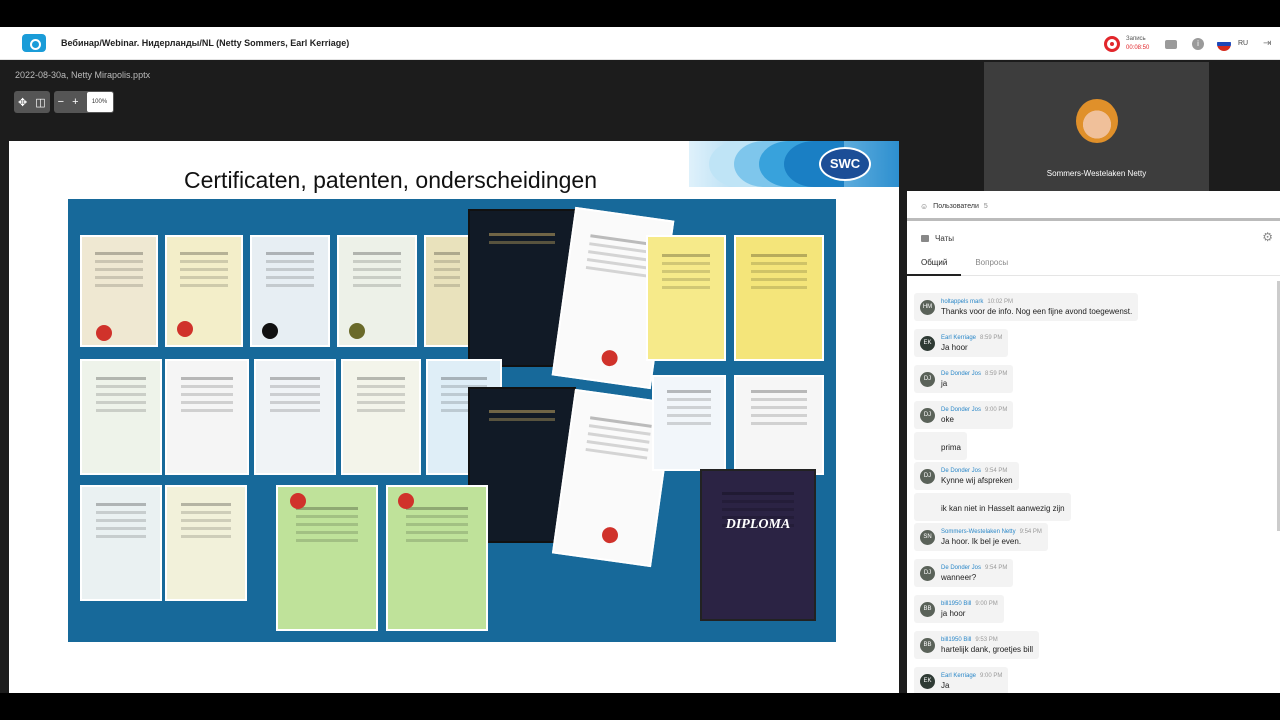 This screenshot has height=720, width=1280. What do you see at coordinates (924, 206) in the screenshot?
I see `users-icon: ☺` at bounding box center [924, 206].